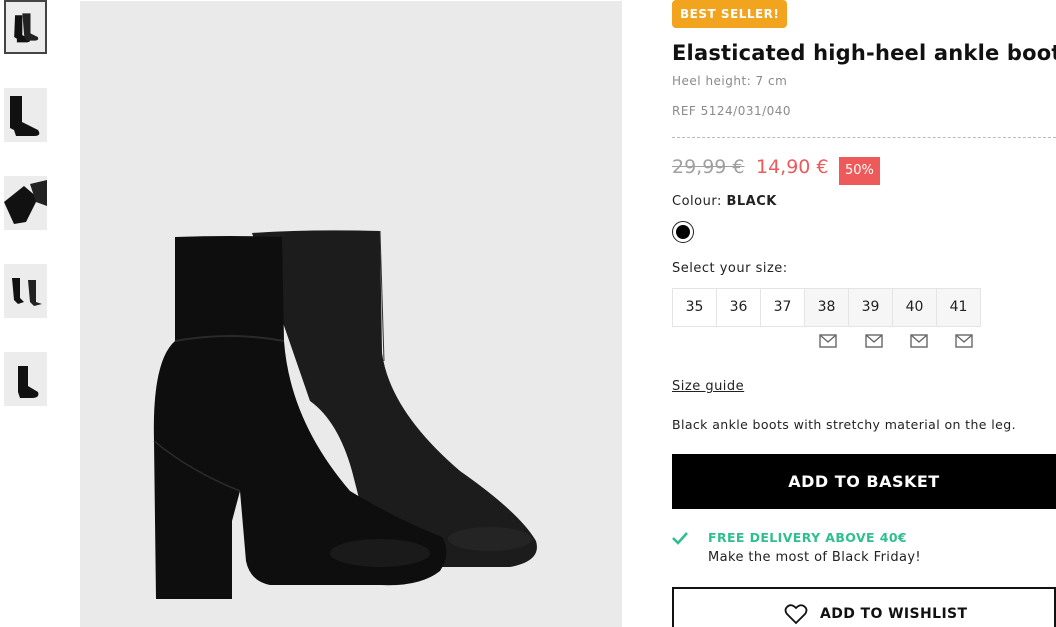 The image size is (1056, 627). I want to click on boot-worn-pair-image, so click(27, 292).